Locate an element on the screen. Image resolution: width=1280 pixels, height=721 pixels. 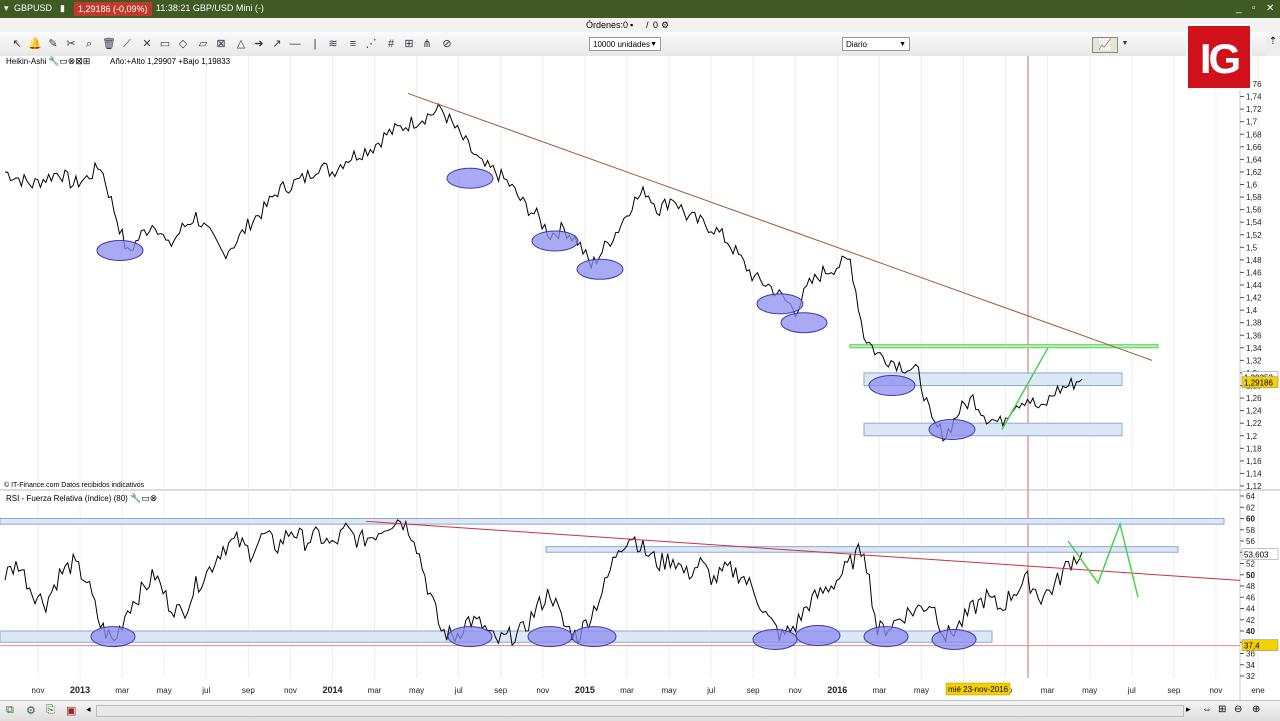
panel-toggle-icon: ▮ is located at coordinates (62, 8).